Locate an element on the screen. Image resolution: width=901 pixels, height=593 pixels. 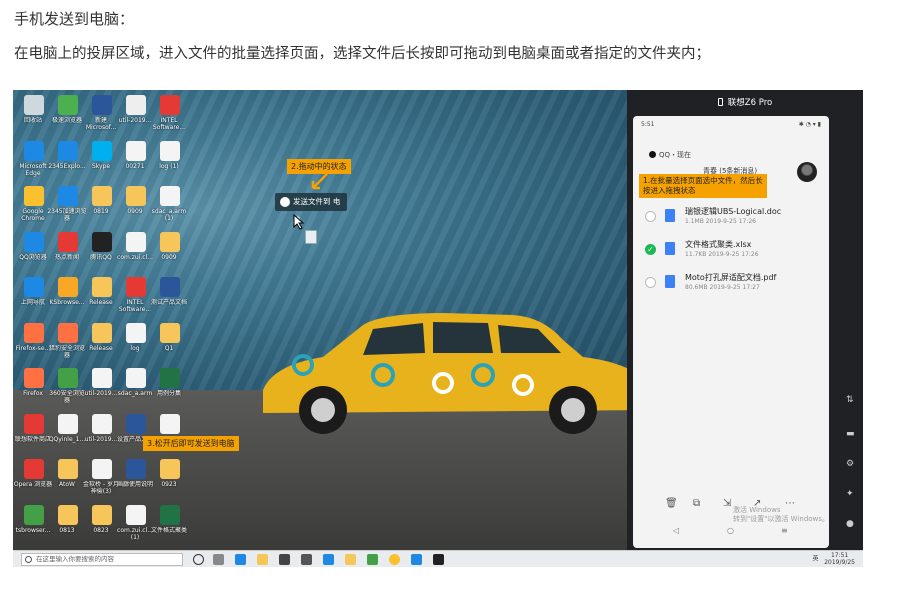
desktop-icon: log (1) is located at coordinates (169, 159).